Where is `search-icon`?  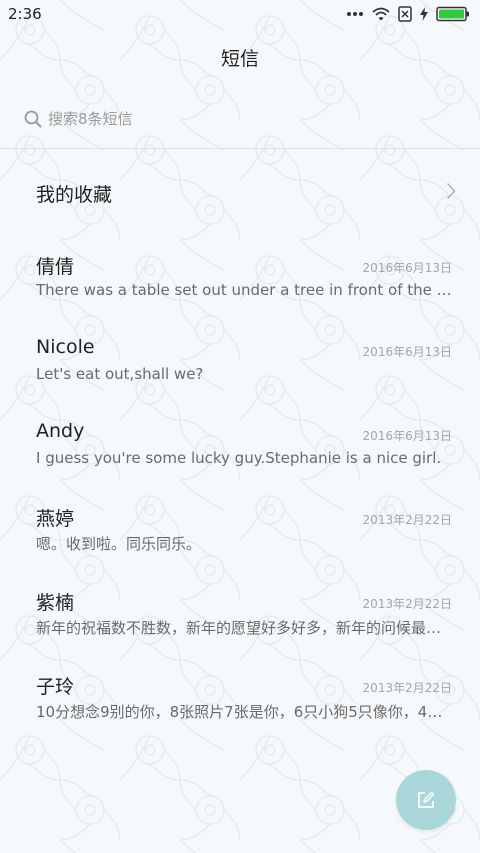
search-icon is located at coordinates (33, 119).